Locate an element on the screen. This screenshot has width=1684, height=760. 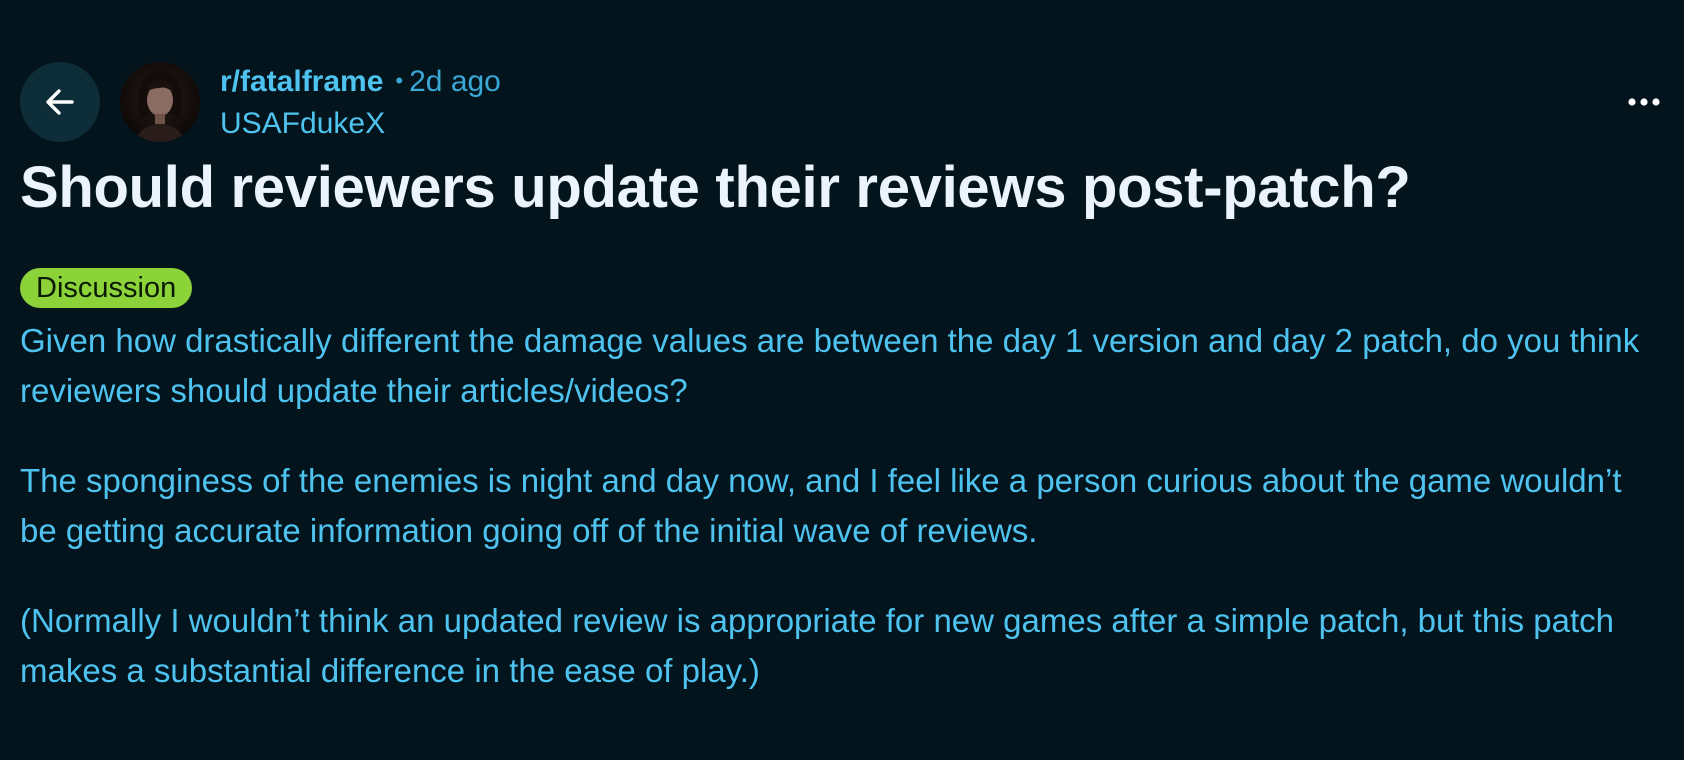
post-header: r/fatalframe • 2d ago USAFdukeX is located at coordinates (842, 102).